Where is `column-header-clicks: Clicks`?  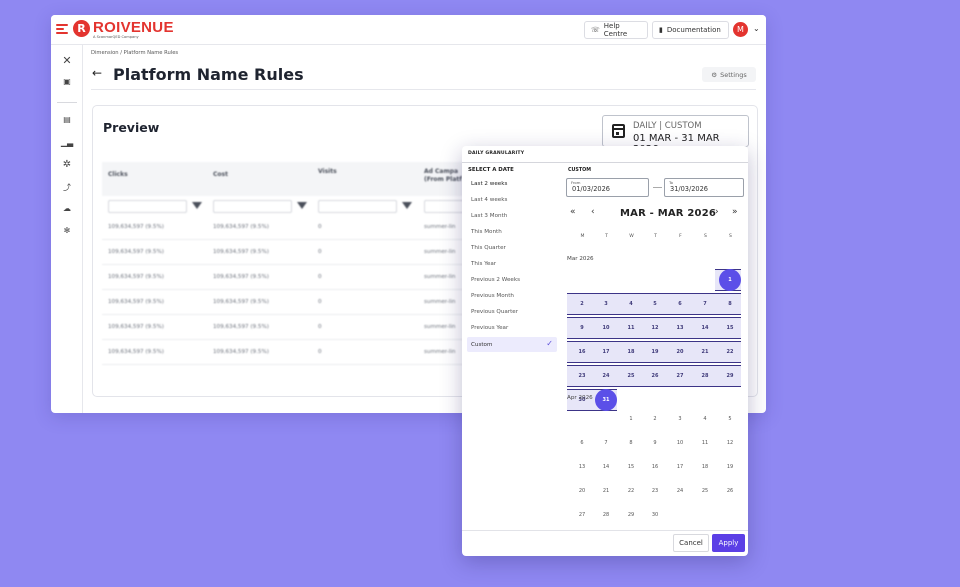
column-header-clicks: Clicks is located at coordinates (118, 174).